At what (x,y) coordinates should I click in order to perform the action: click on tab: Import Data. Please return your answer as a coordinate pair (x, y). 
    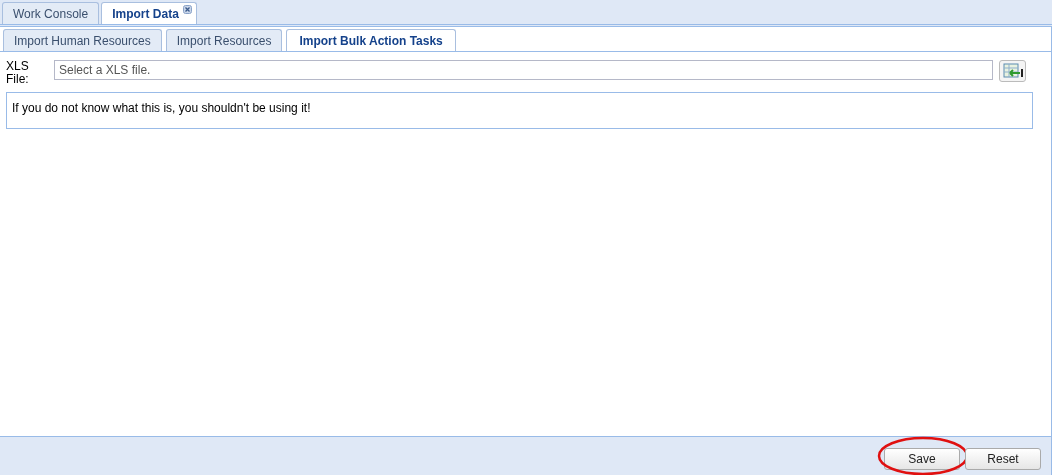
    Looking at the image, I should click on (149, 13).